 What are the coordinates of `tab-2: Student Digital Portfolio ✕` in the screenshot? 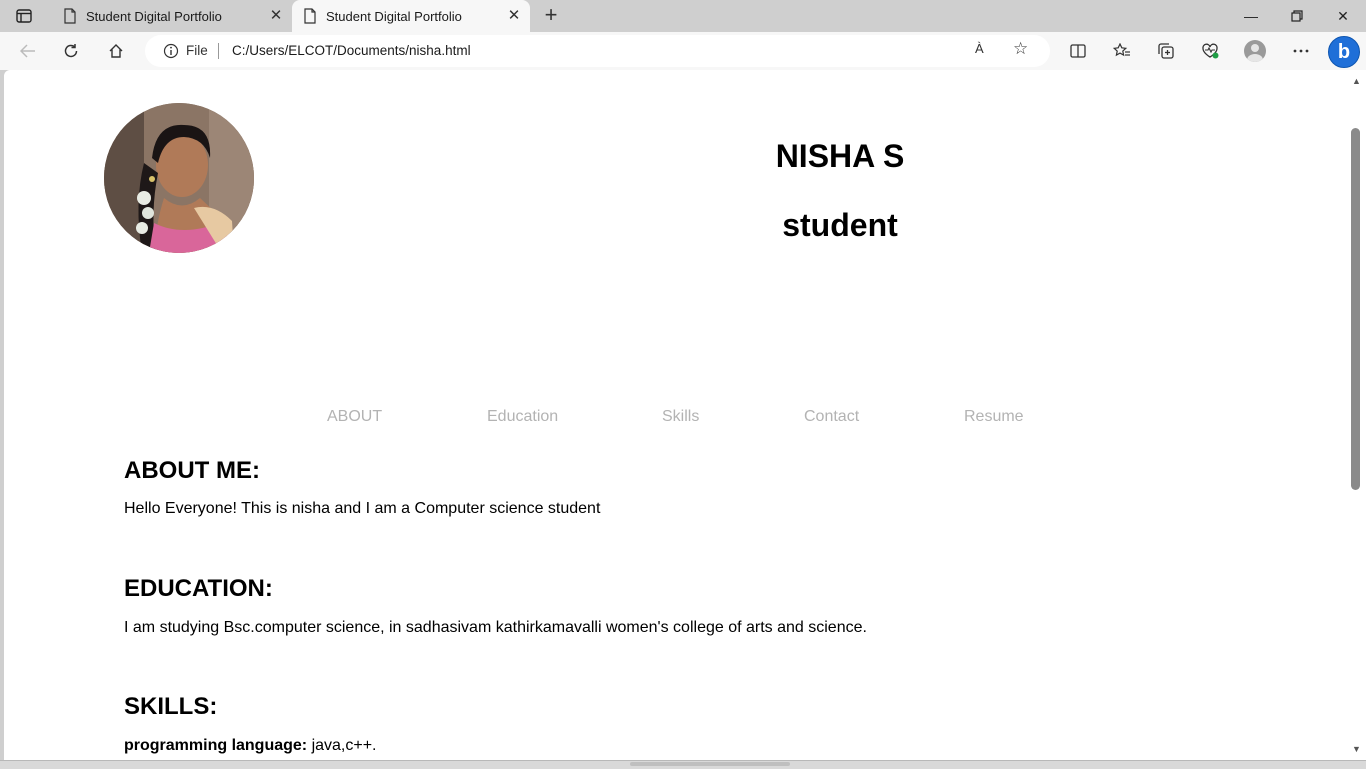 It's located at (411, 16).